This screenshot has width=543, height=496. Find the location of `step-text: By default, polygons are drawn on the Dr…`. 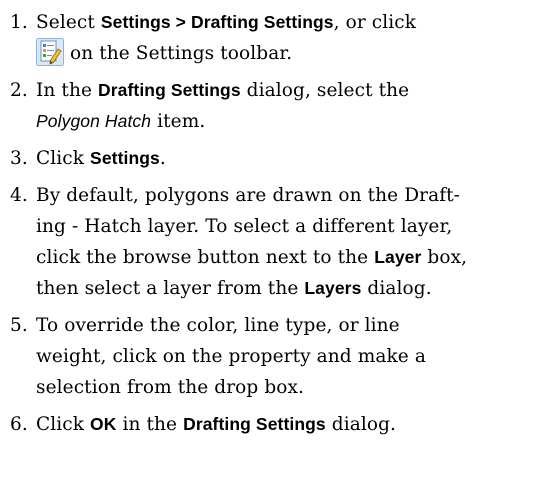

step-text: By default, polygons are drawn on the Dr… is located at coordinates (248, 195).